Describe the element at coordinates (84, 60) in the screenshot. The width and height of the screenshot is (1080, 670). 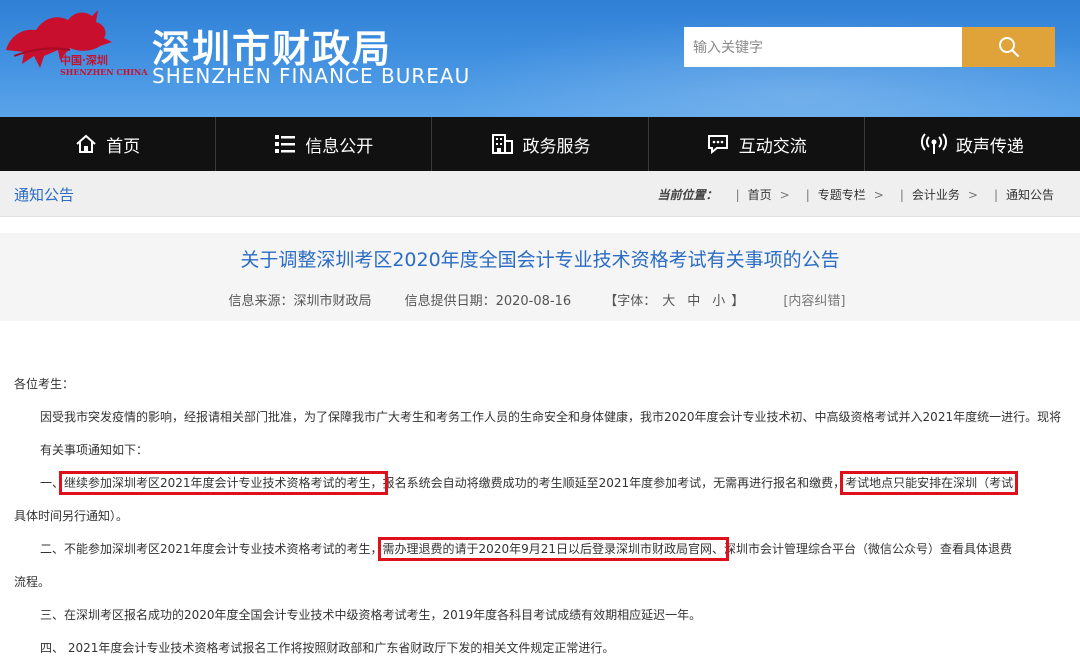
I see `logo-cn-text: 中国·深圳` at that location.